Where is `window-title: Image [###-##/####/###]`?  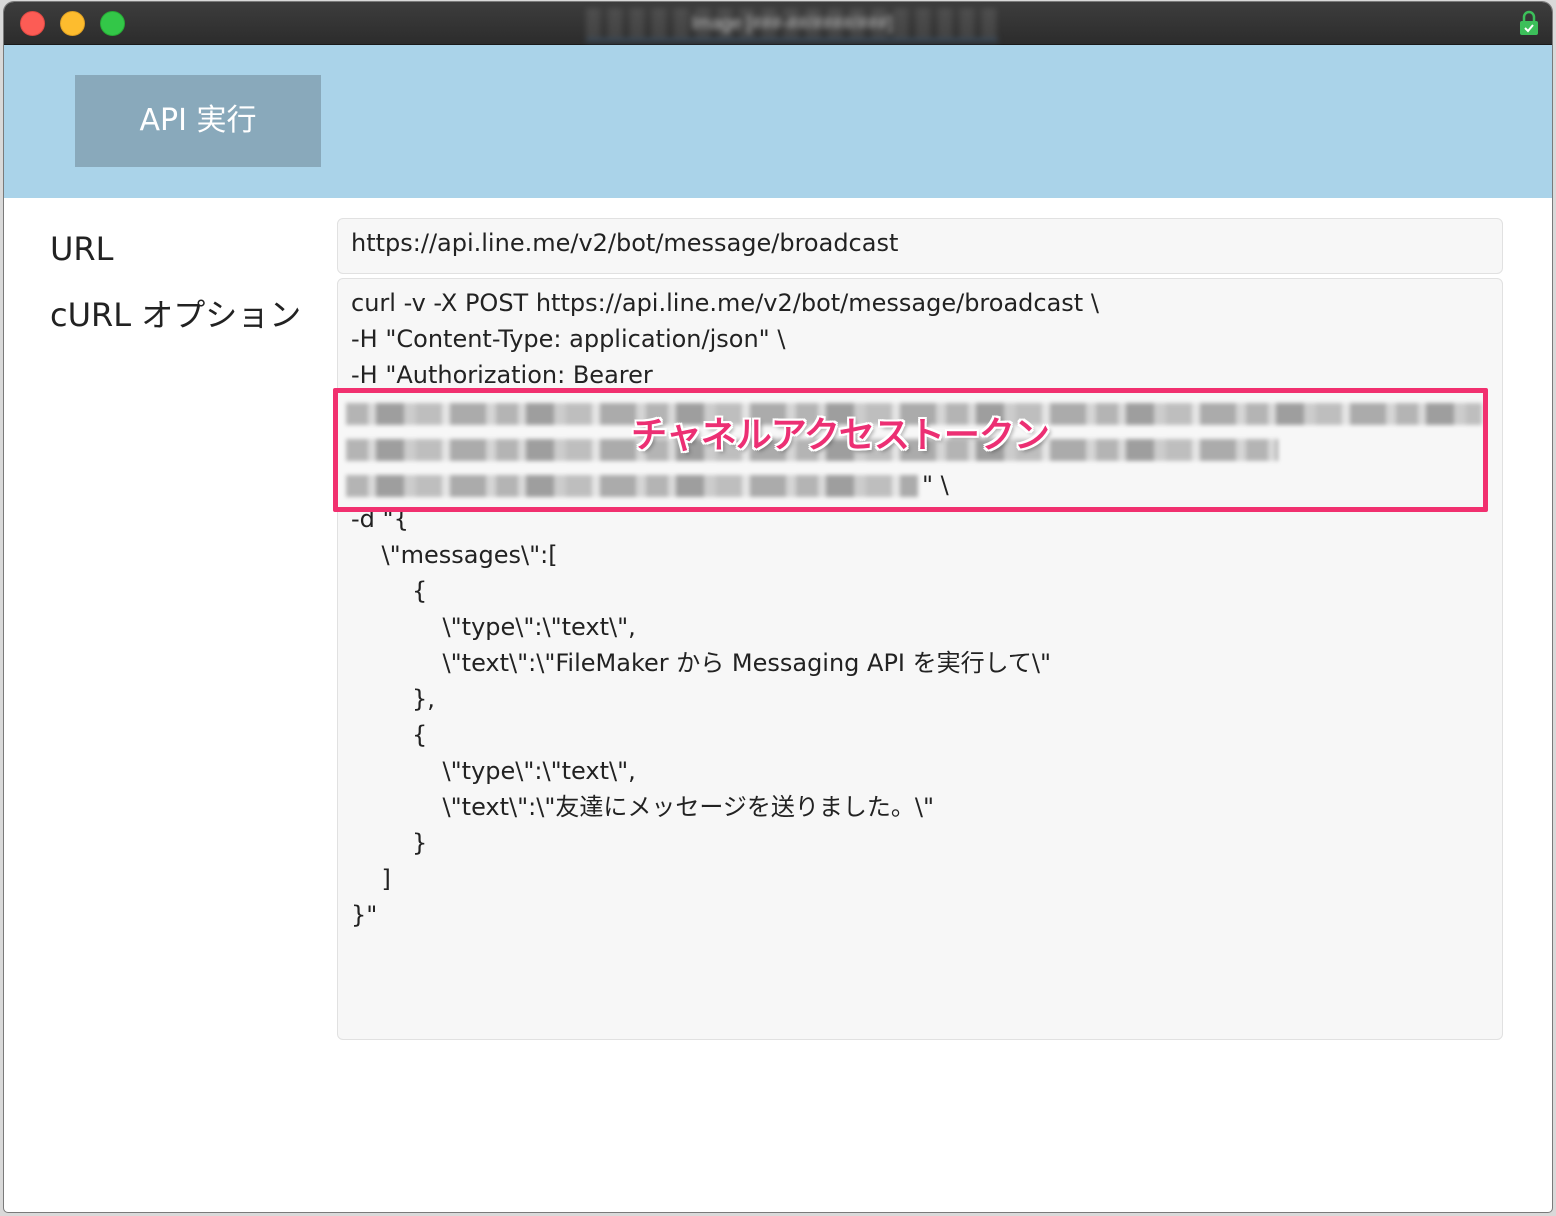 window-title: Image [###-##/####/###] is located at coordinates (792, 25).